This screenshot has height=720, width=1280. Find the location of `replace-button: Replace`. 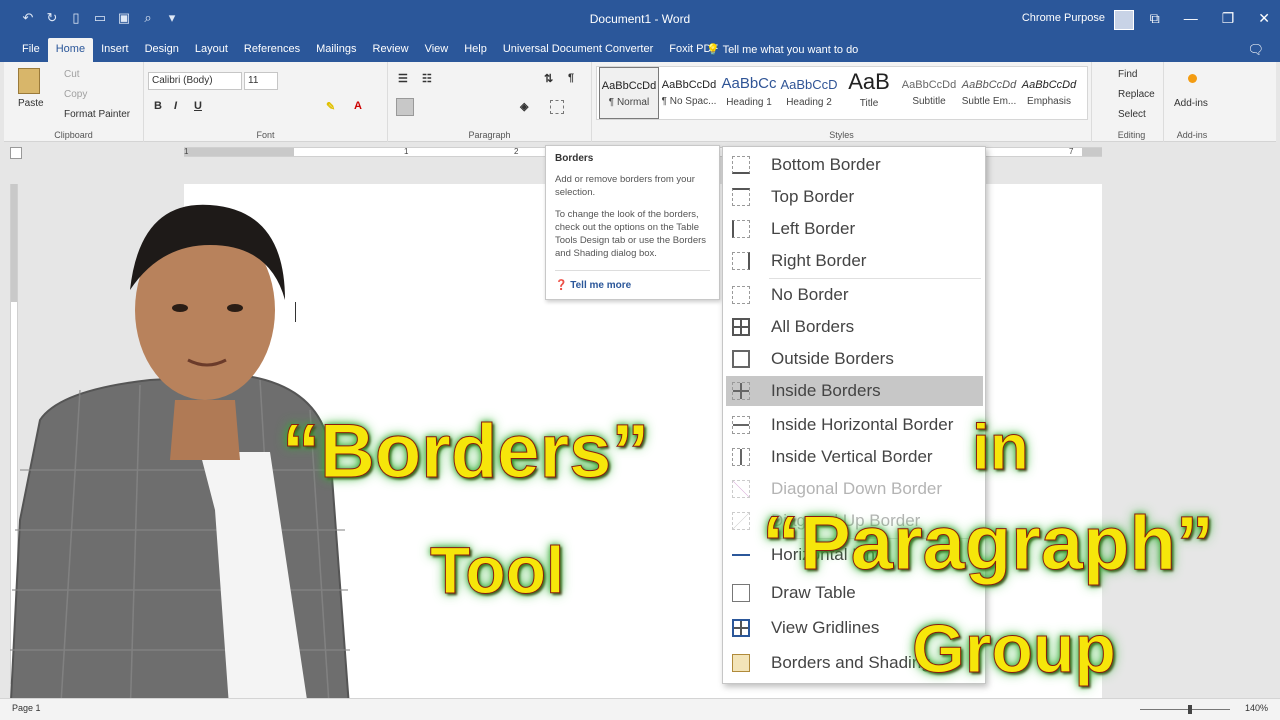

replace-button: Replace is located at coordinates (1136, 94).